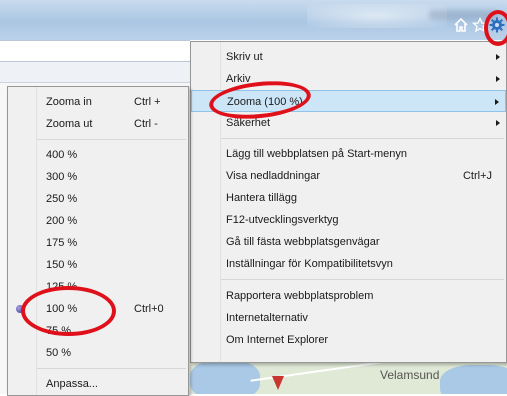 This screenshot has width=507, height=396. Describe the element at coordinates (59, 353) in the screenshot. I see `menu-item-label: 50 %` at that location.